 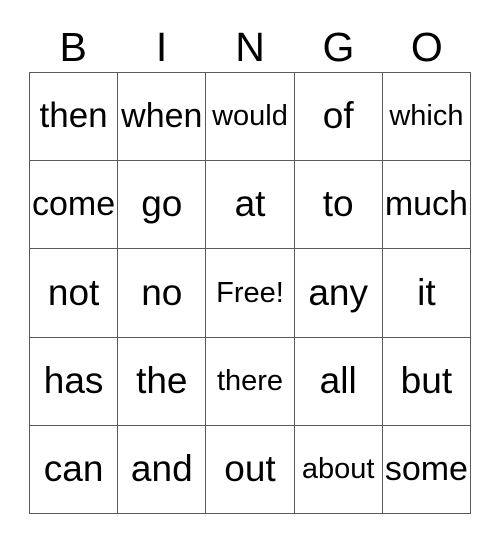 I want to click on bingo-cell-r3c4: any, so click(x=338, y=293).